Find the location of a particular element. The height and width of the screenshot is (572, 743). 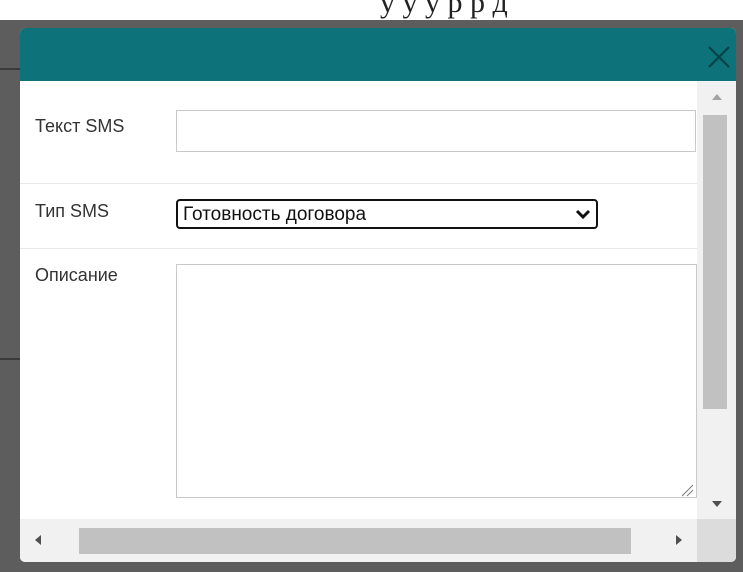

horizontal-scroll-thumb is located at coordinates (355, 541).